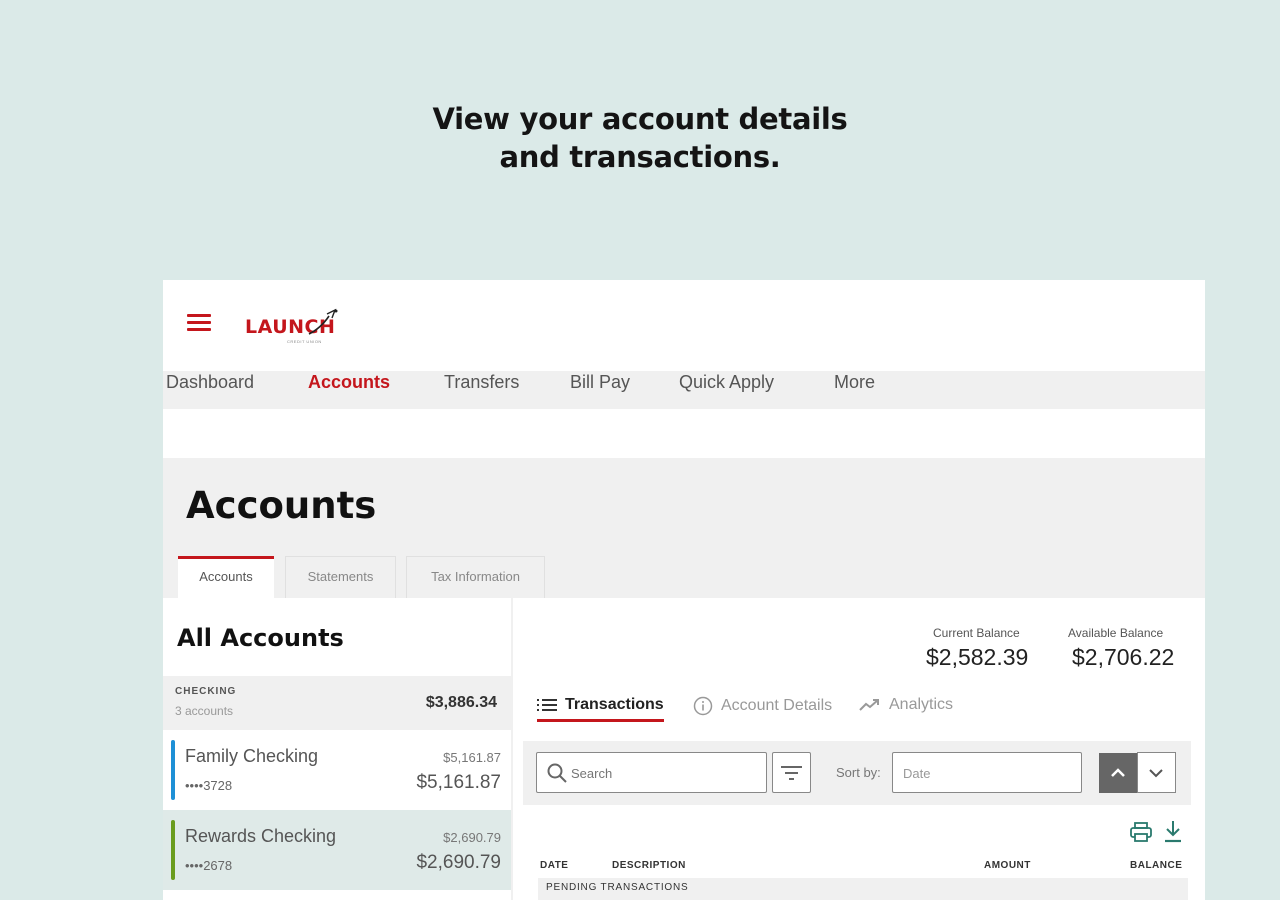  Describe the element at coordinates (323, 321) in the screenshot. I see `logo-swoosh-icon` at that location.